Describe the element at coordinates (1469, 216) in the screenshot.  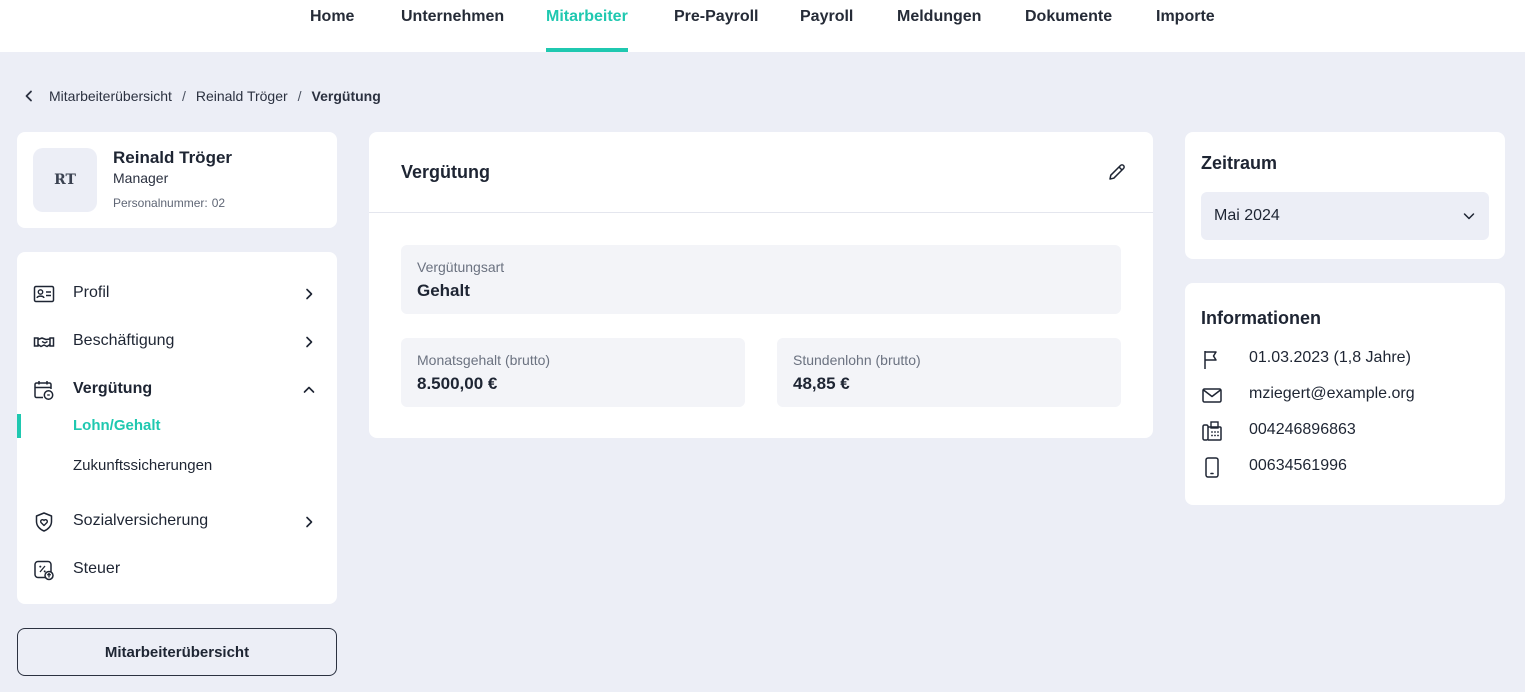
I see `chevron-down-icon` at that location.